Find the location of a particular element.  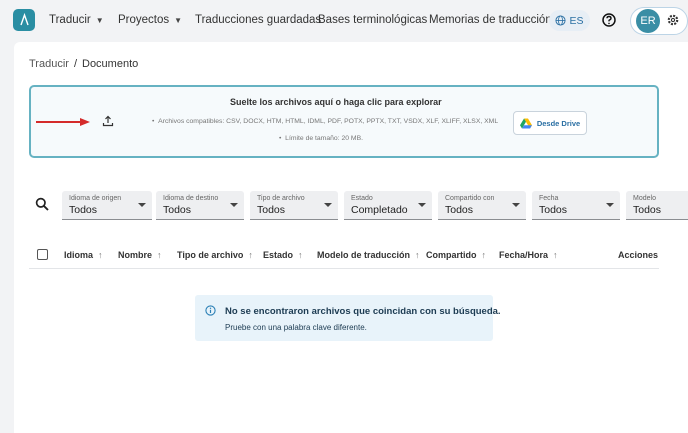

nav-item-label: Memorias de traducción is located at coordinates (490, 20).